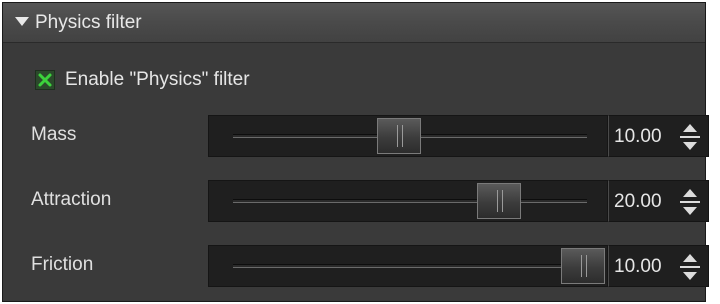 Image resolution: width=720 pixels, height=304 pixels. What do you see at coordinates (638, 267) in the screenshot?
I see `friction-value: 10.00` at bounding box center [638, 267].